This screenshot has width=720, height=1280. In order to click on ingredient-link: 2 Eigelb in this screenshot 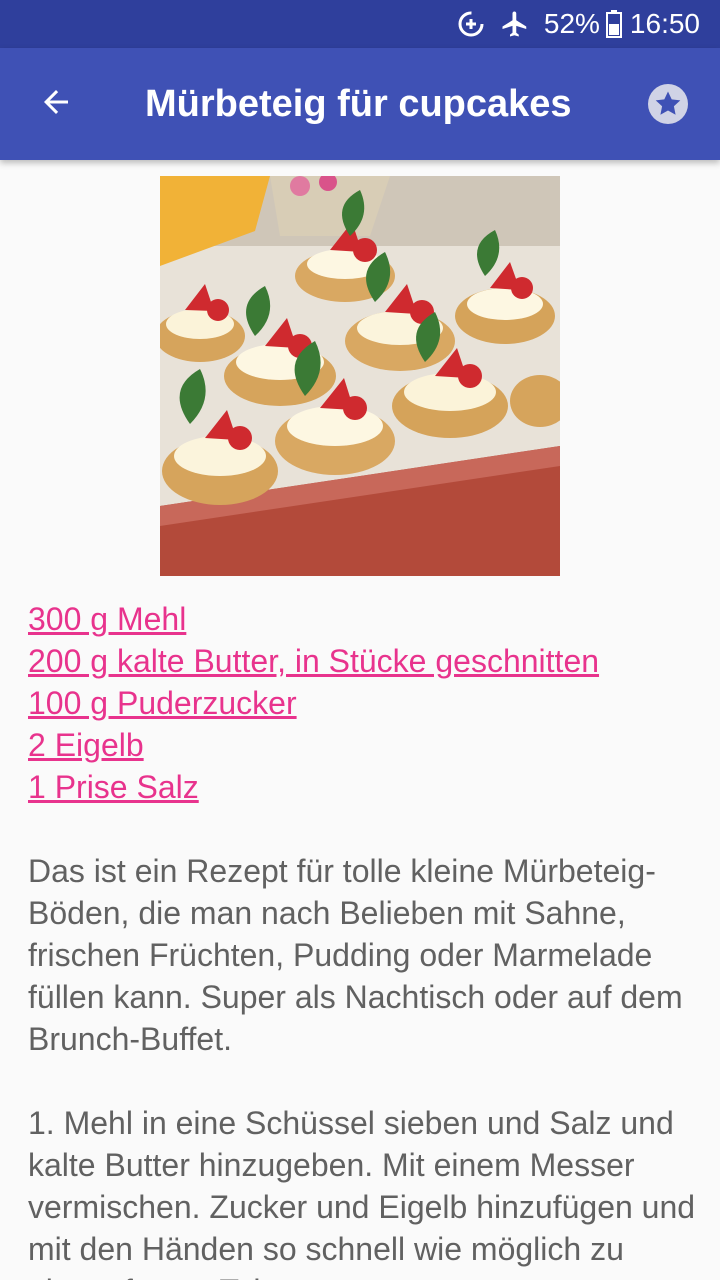, I will do `click(368, 745)`.